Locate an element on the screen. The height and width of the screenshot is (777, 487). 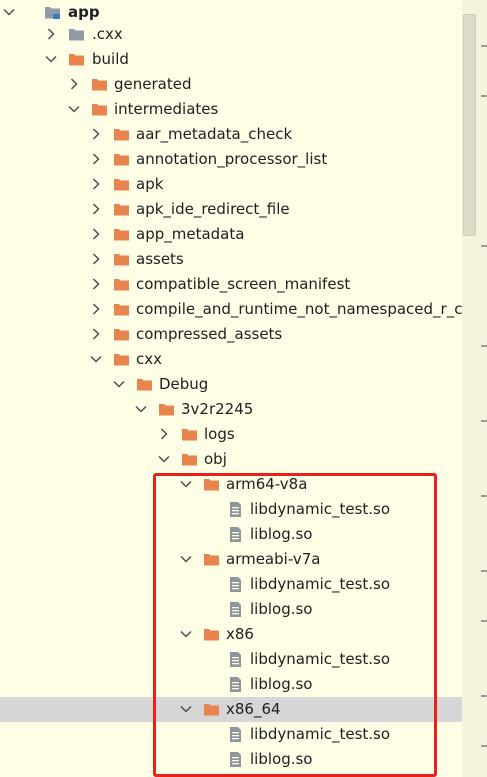
tree-row-compressed-assets: compressed_assets is located at coordinates (231, 334).